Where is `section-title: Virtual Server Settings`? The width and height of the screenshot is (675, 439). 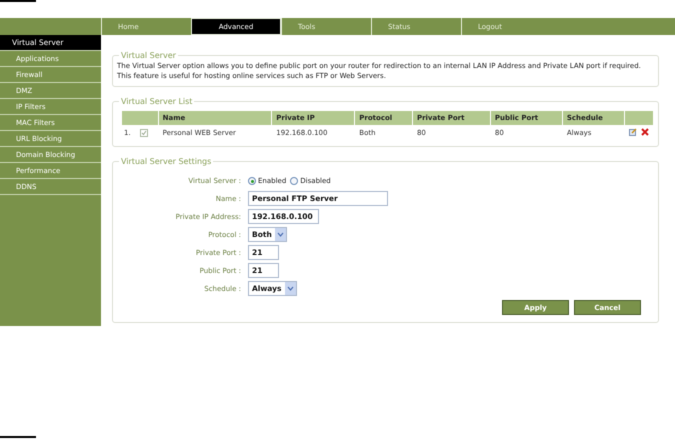 section-title: Virtual Server Settings is located at coordinates (166, 161).